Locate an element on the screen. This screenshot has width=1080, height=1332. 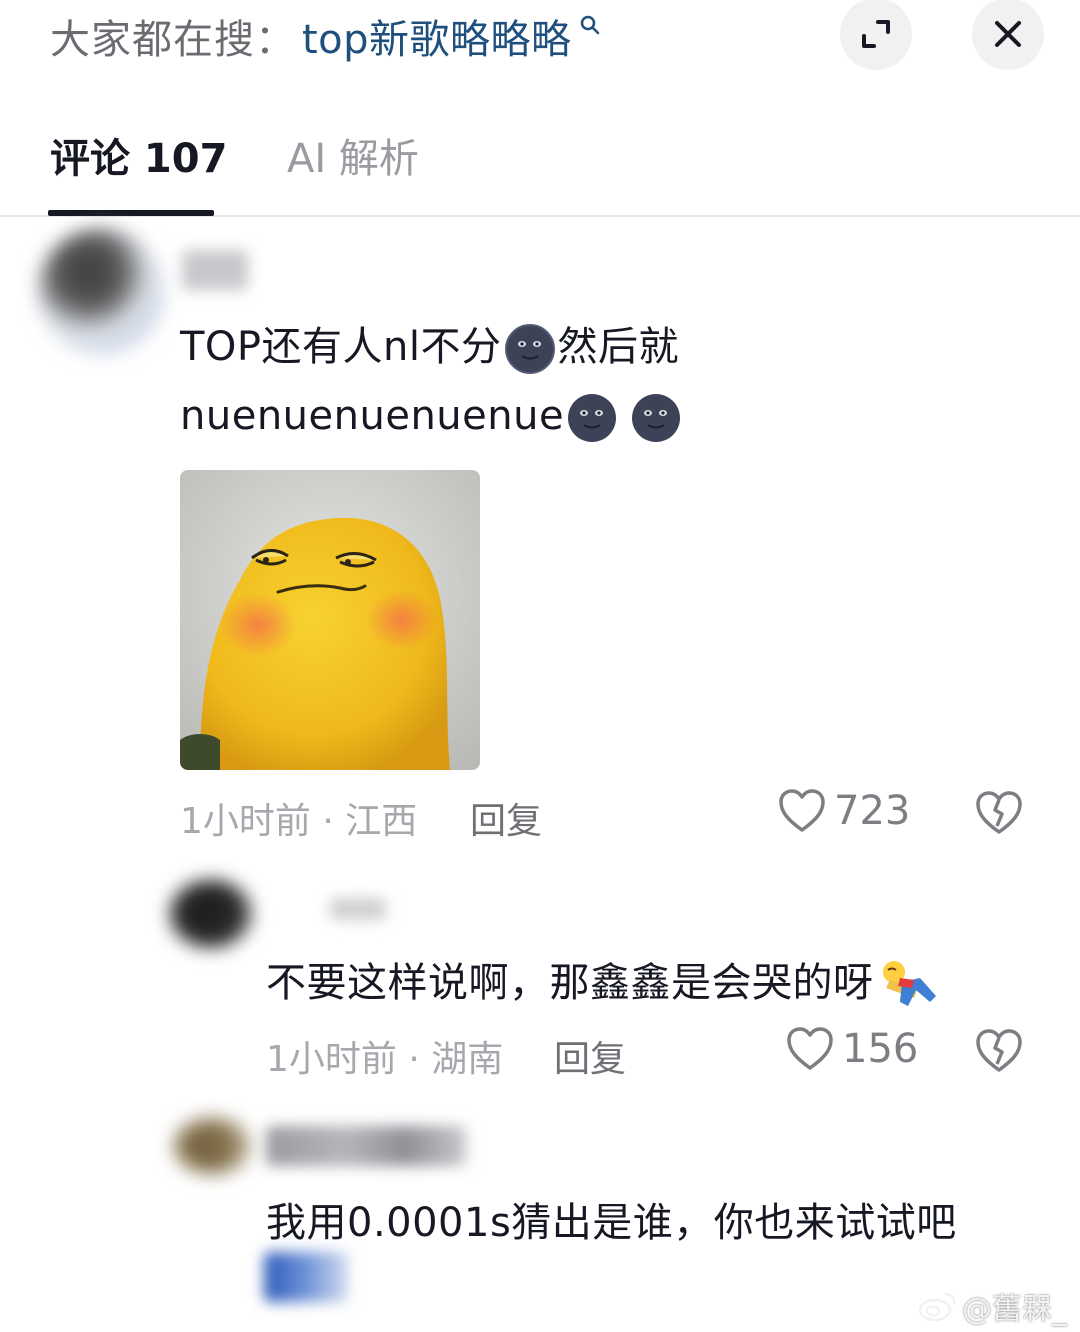
close-button is located at coordinates (1008, 35).